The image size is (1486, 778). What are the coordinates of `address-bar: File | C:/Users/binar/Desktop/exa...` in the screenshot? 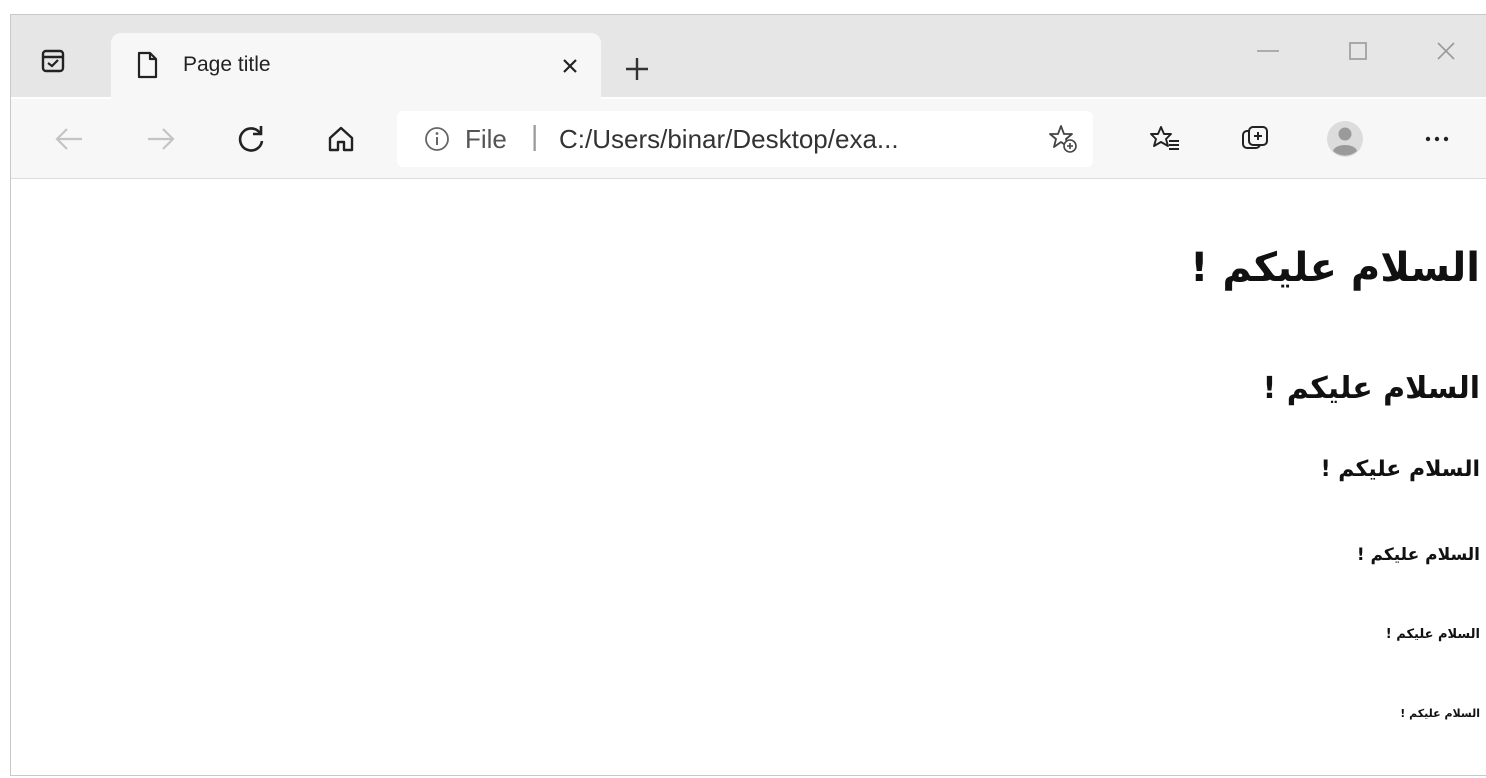 It's located at (745, 139).